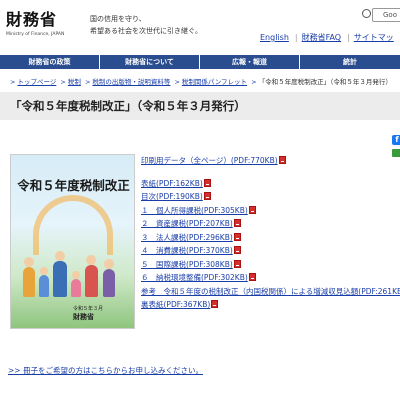 The image size is (400, 400). I want to click on file-link-back-cover: 裏表紙(PDF:367KB), so click(175, 304).